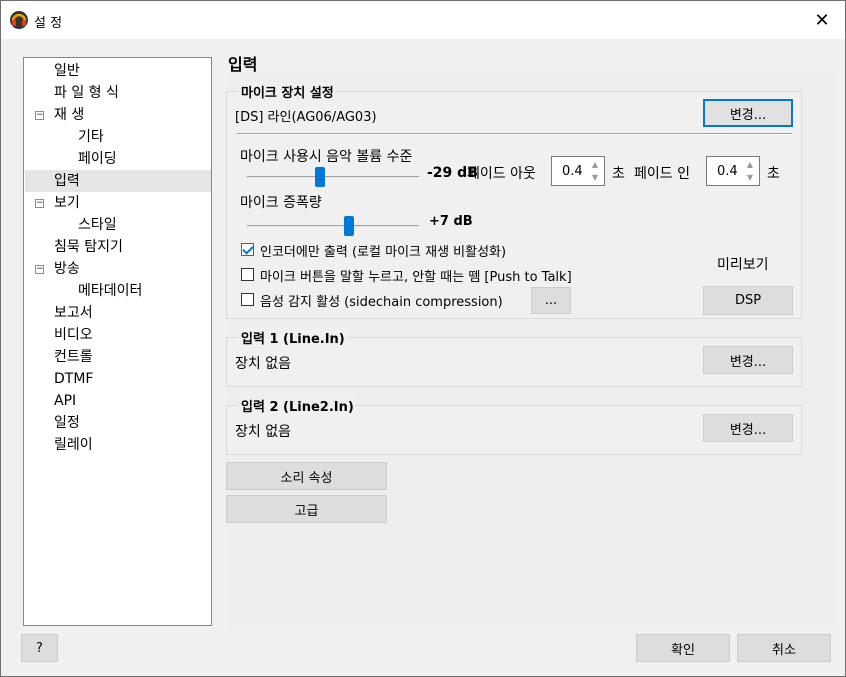  I want to click on sidebar-item-label: 파 일 형 식, so click(86, 93).